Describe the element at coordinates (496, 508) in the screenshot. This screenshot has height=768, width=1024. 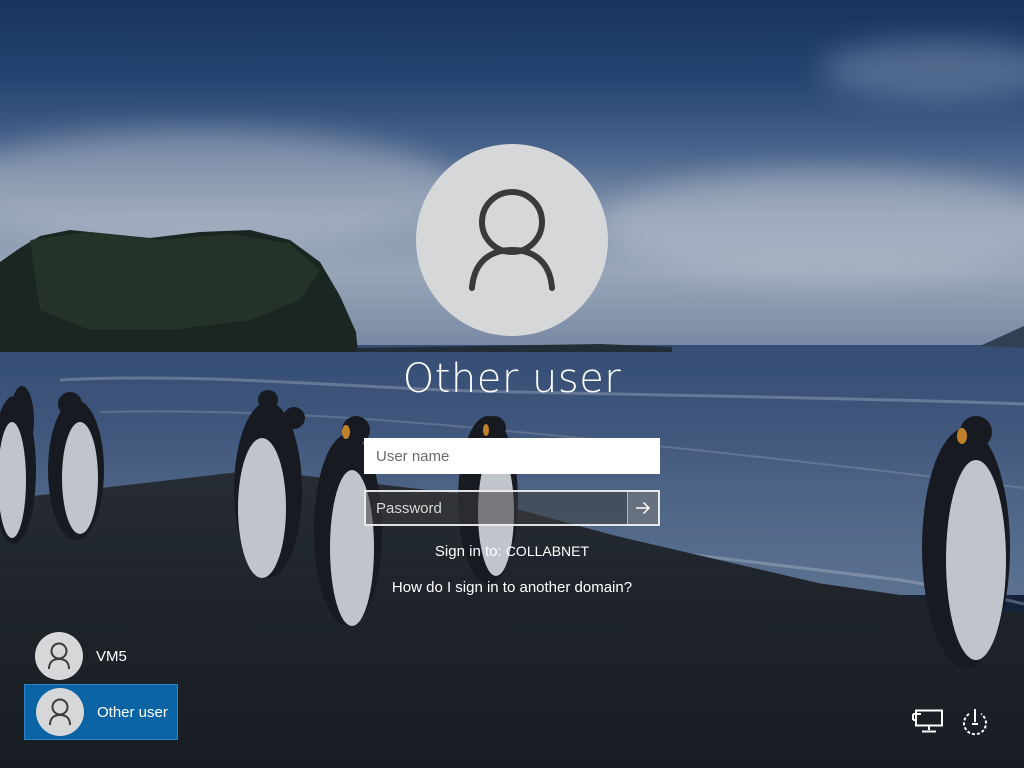
I see `password-input` at that location.